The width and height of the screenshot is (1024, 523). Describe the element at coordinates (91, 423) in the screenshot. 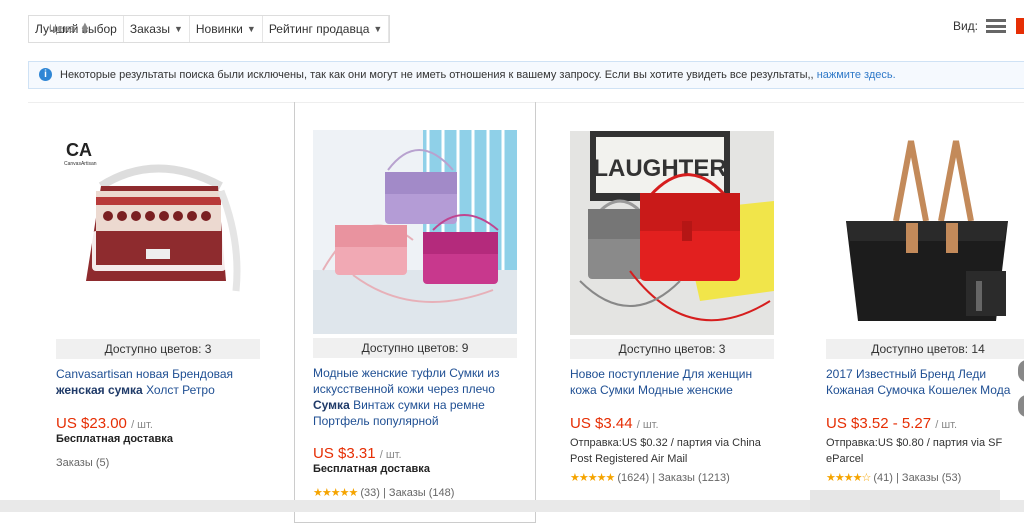

I see `price-value: US $23.00` at that location.